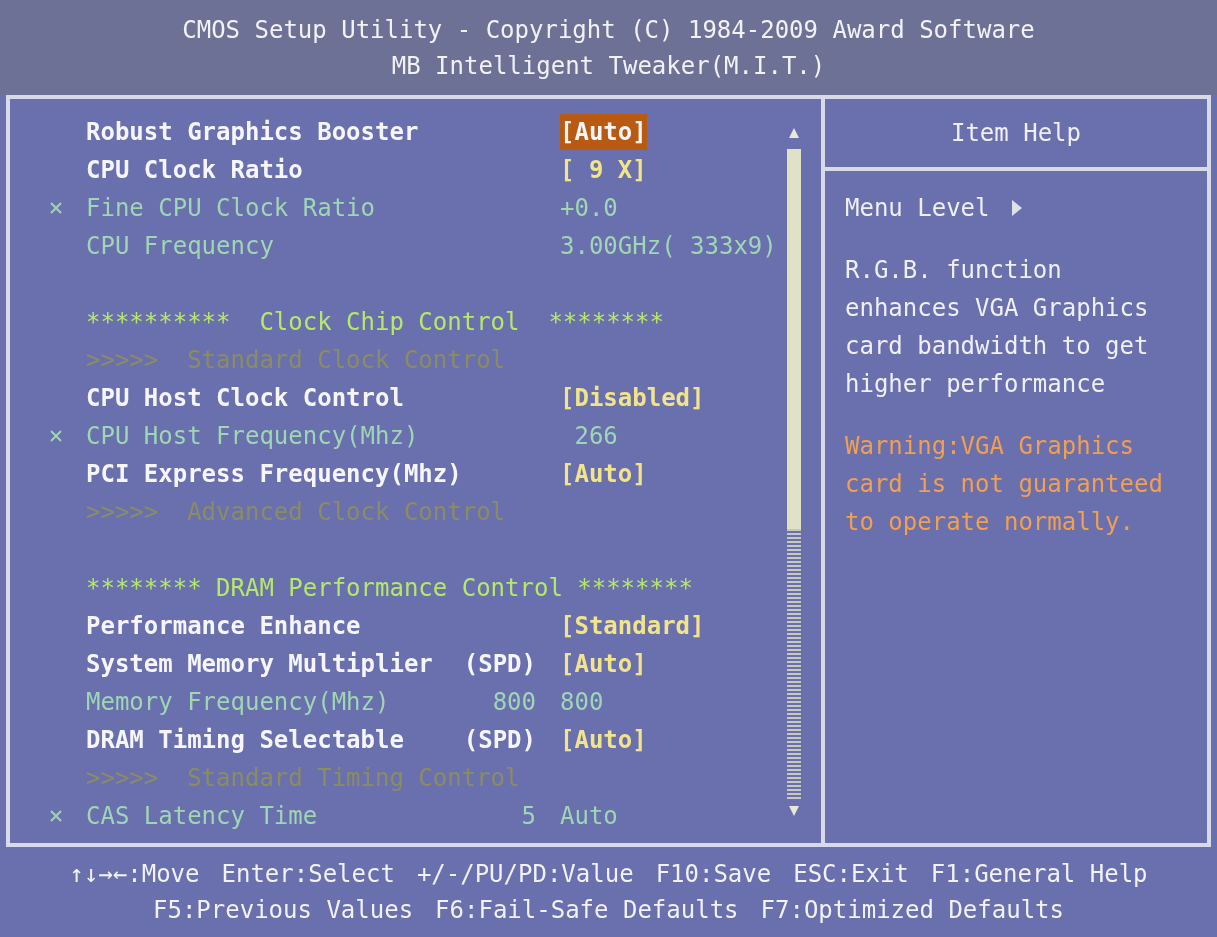 The height and width of the screenshot is (937, 1217). I want to click on scroll-up-icon, so click(794, 133).